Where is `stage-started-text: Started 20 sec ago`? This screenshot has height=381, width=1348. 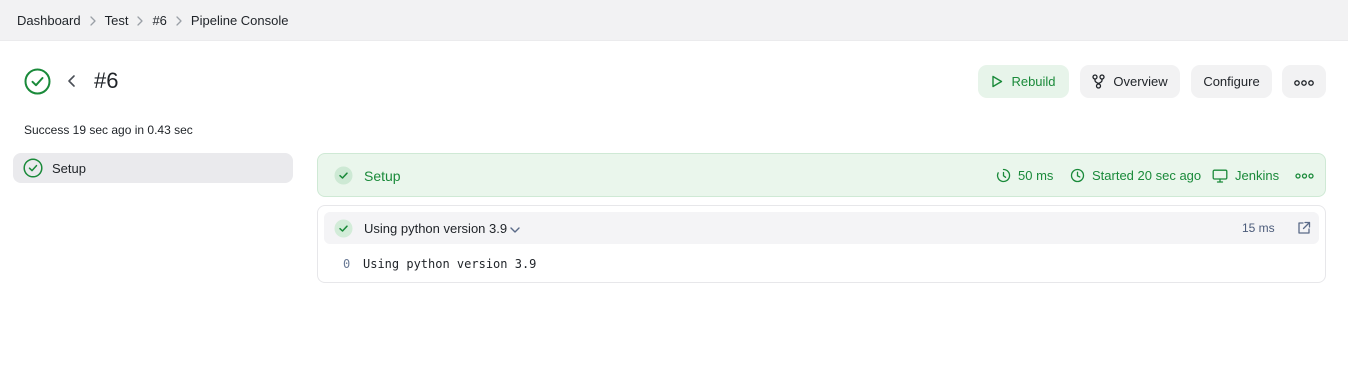
stage-started-text: Started 20 sec ago is located at coordinates (1147, 175).